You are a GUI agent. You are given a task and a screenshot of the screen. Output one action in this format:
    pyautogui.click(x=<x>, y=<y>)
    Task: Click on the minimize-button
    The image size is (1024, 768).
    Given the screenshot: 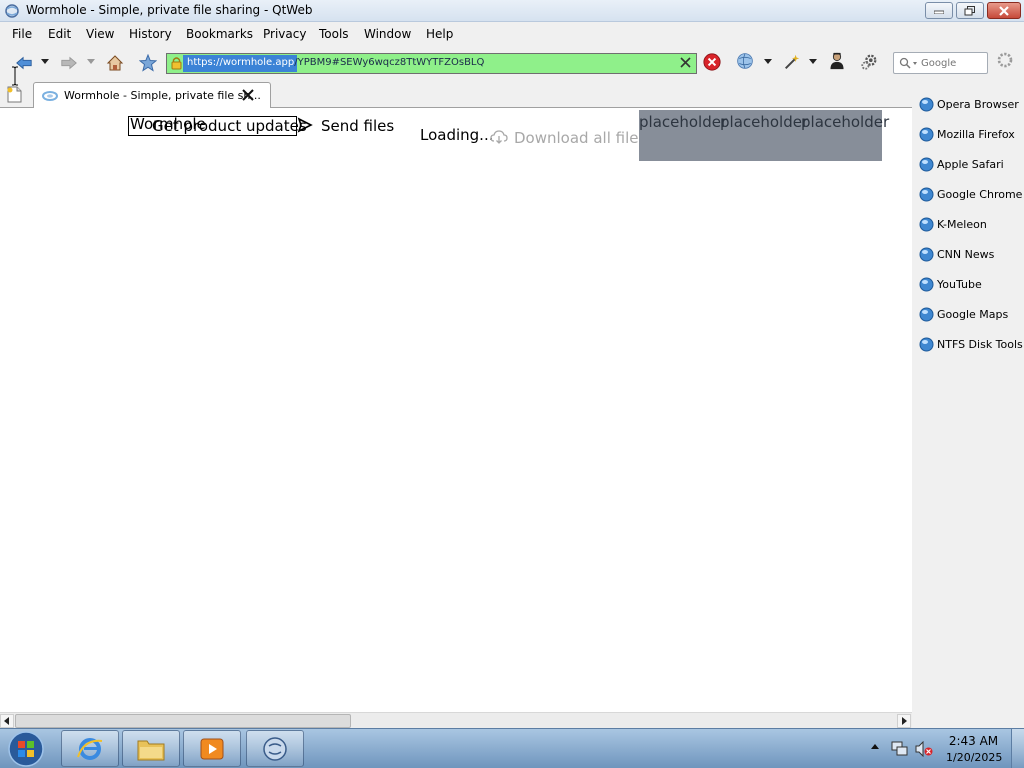 What is the action you would take?
    pyautogui.click(x=939, y=10)
    